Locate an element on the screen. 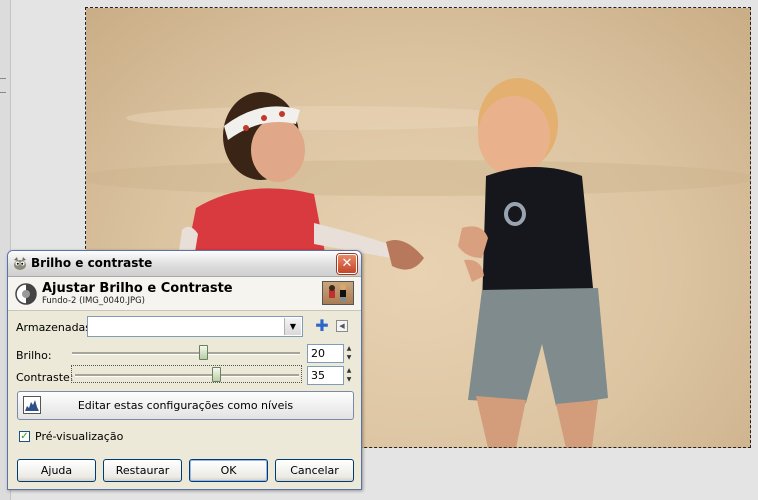  brightness-slider is located at coordinates (186, 353).